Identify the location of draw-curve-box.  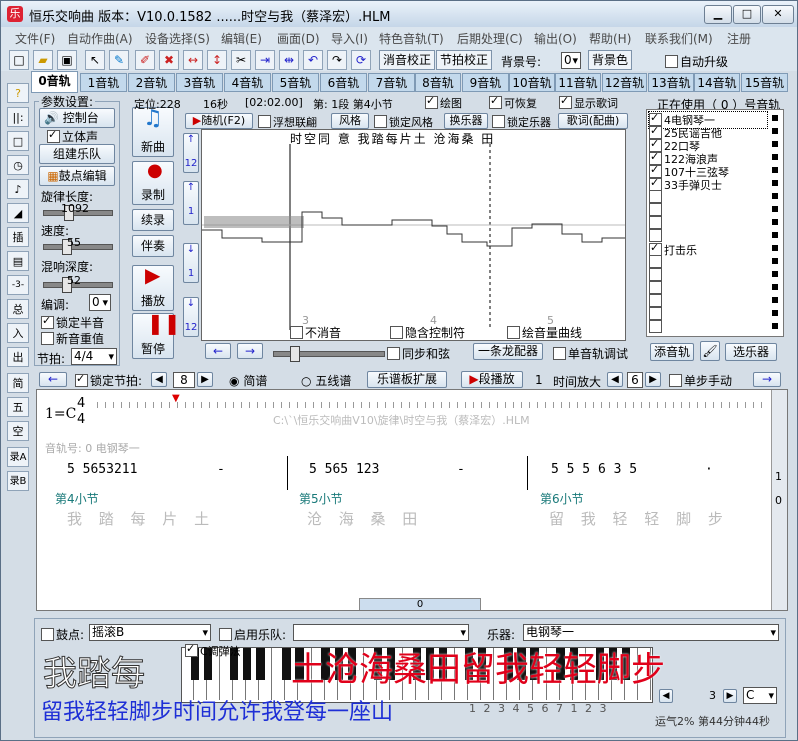
(513, 332).